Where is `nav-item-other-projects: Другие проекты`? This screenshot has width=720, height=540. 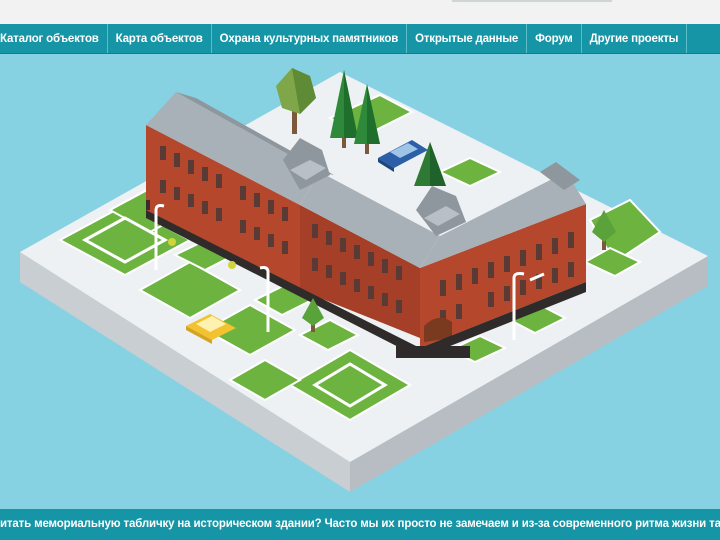 nav-item-other-projects: Другие проекты is located at coordinates (635, 38).